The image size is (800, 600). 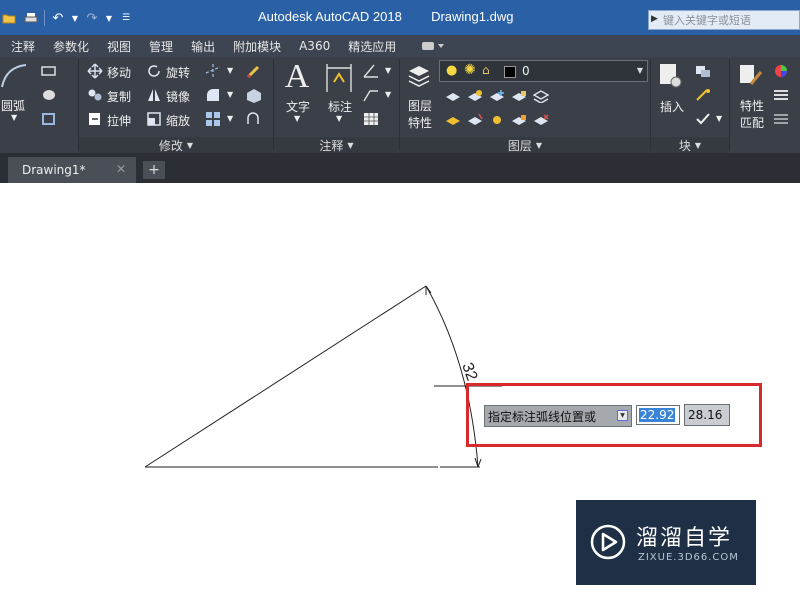 What do you see at coordinates (543, 71) in the screenshot?
I see `layer-dropdown: ● ✺ ⌂ 0 ▼` at bounding box center [543, 71].